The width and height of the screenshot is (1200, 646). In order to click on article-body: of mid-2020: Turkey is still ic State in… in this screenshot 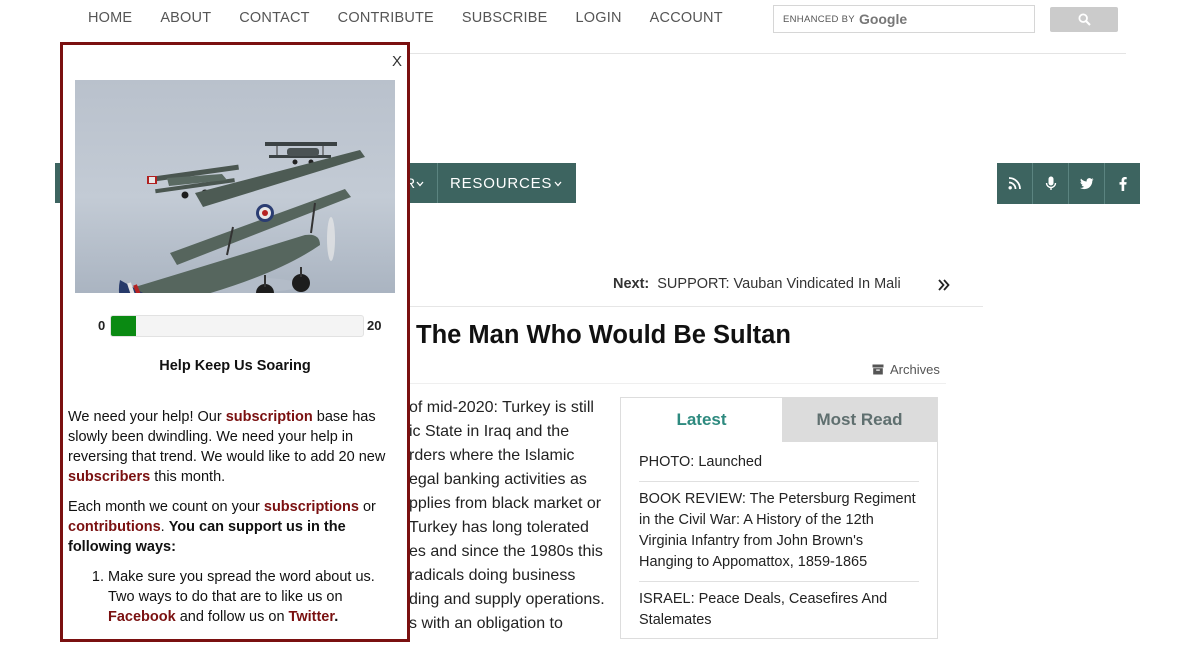, I will do `click(514, 516)`.